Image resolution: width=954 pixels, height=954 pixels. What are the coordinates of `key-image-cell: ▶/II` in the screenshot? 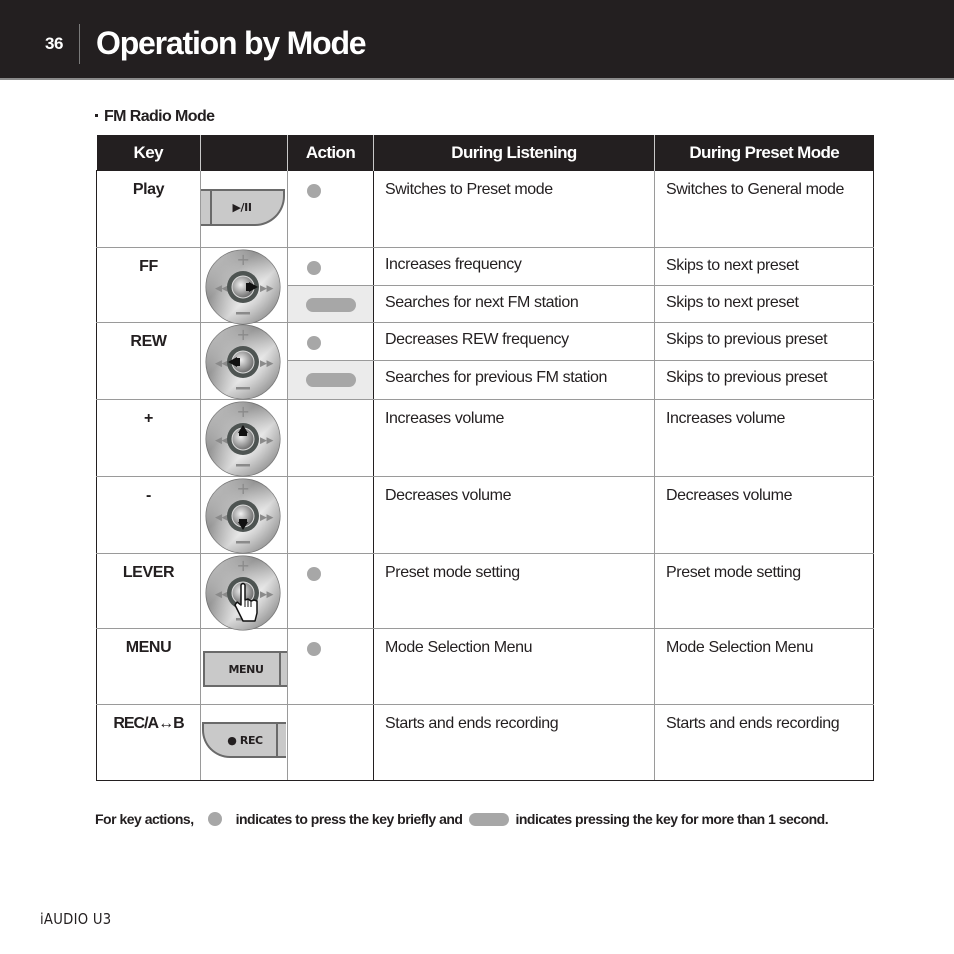 It's located at (244, 209).